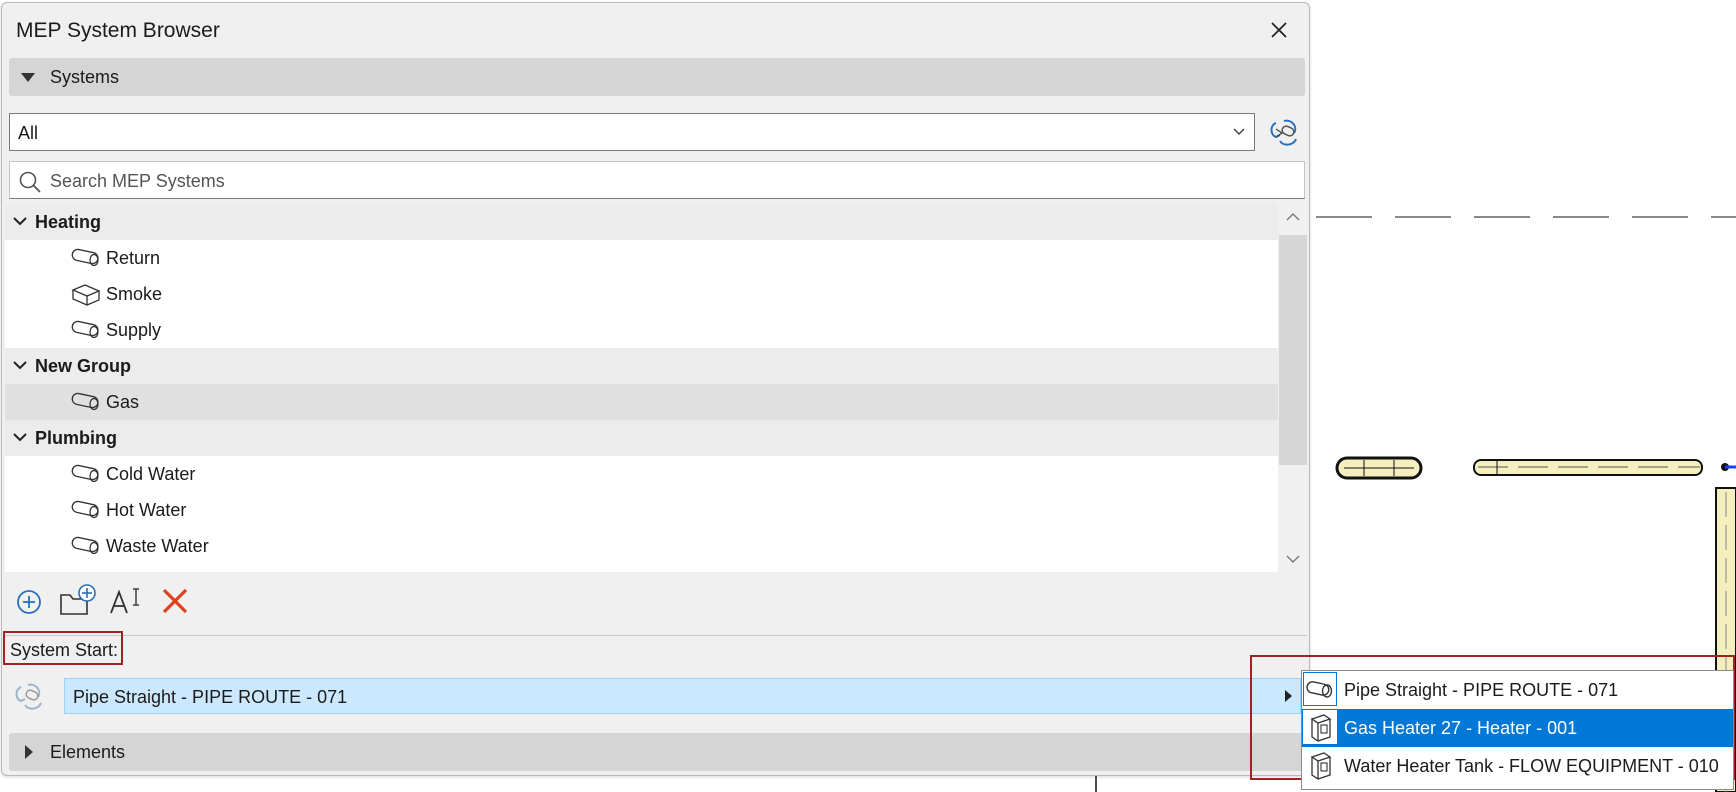  I want to click on duct-system-icon, so click(86, 295).